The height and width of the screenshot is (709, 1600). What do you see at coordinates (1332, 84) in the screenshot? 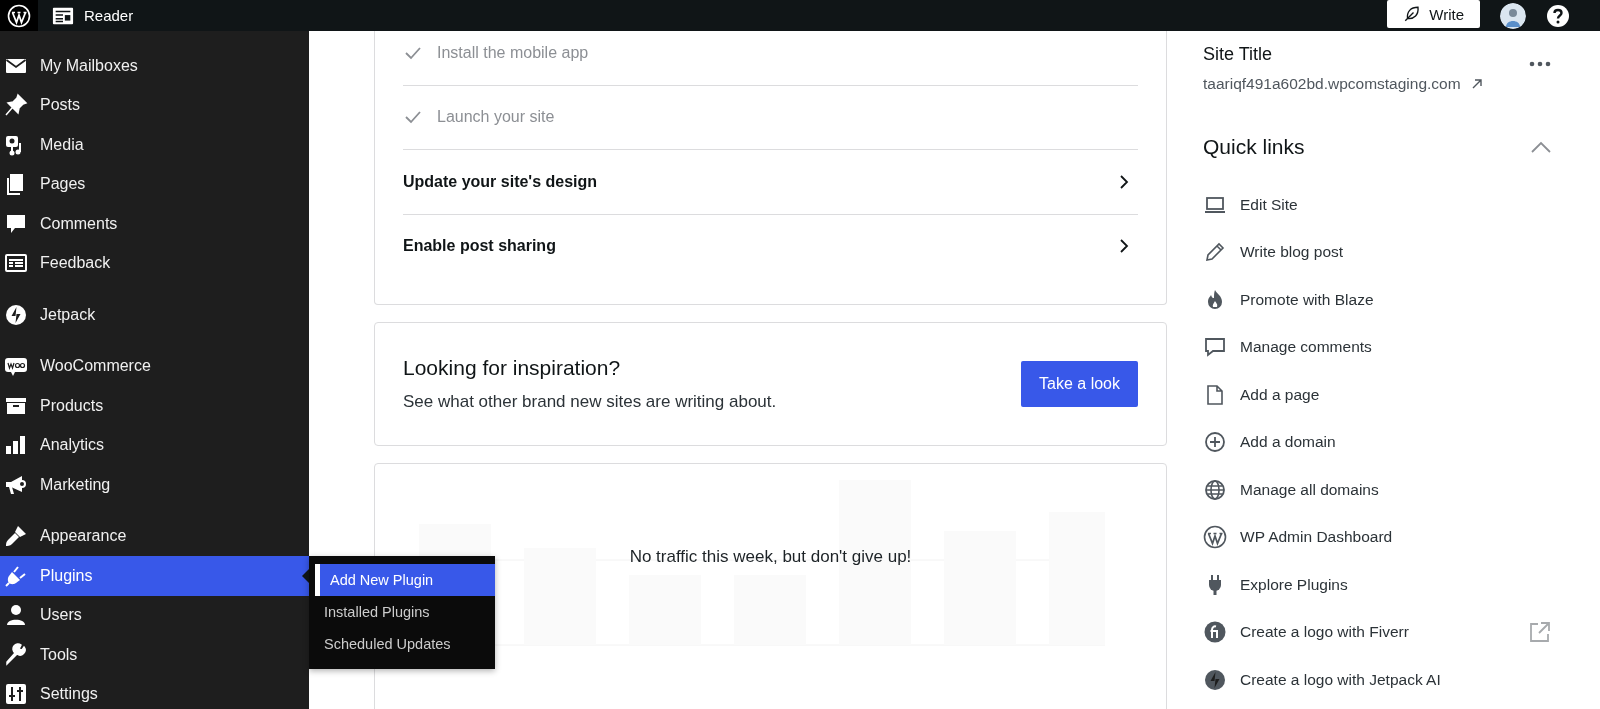
I see `site-url-link: taariqf491a602bd.wpcomstaging.com` at bounding box center [1332, 84].